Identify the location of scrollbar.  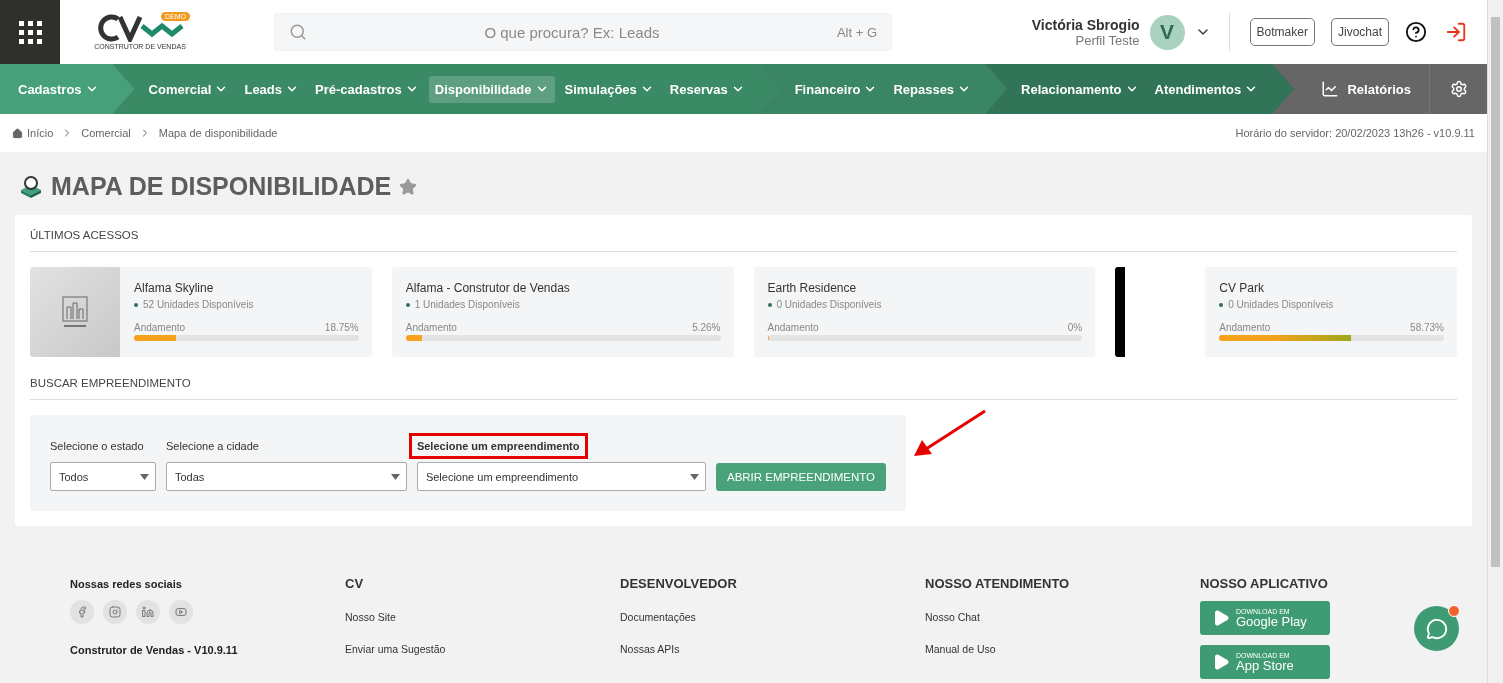
(1495, 341).